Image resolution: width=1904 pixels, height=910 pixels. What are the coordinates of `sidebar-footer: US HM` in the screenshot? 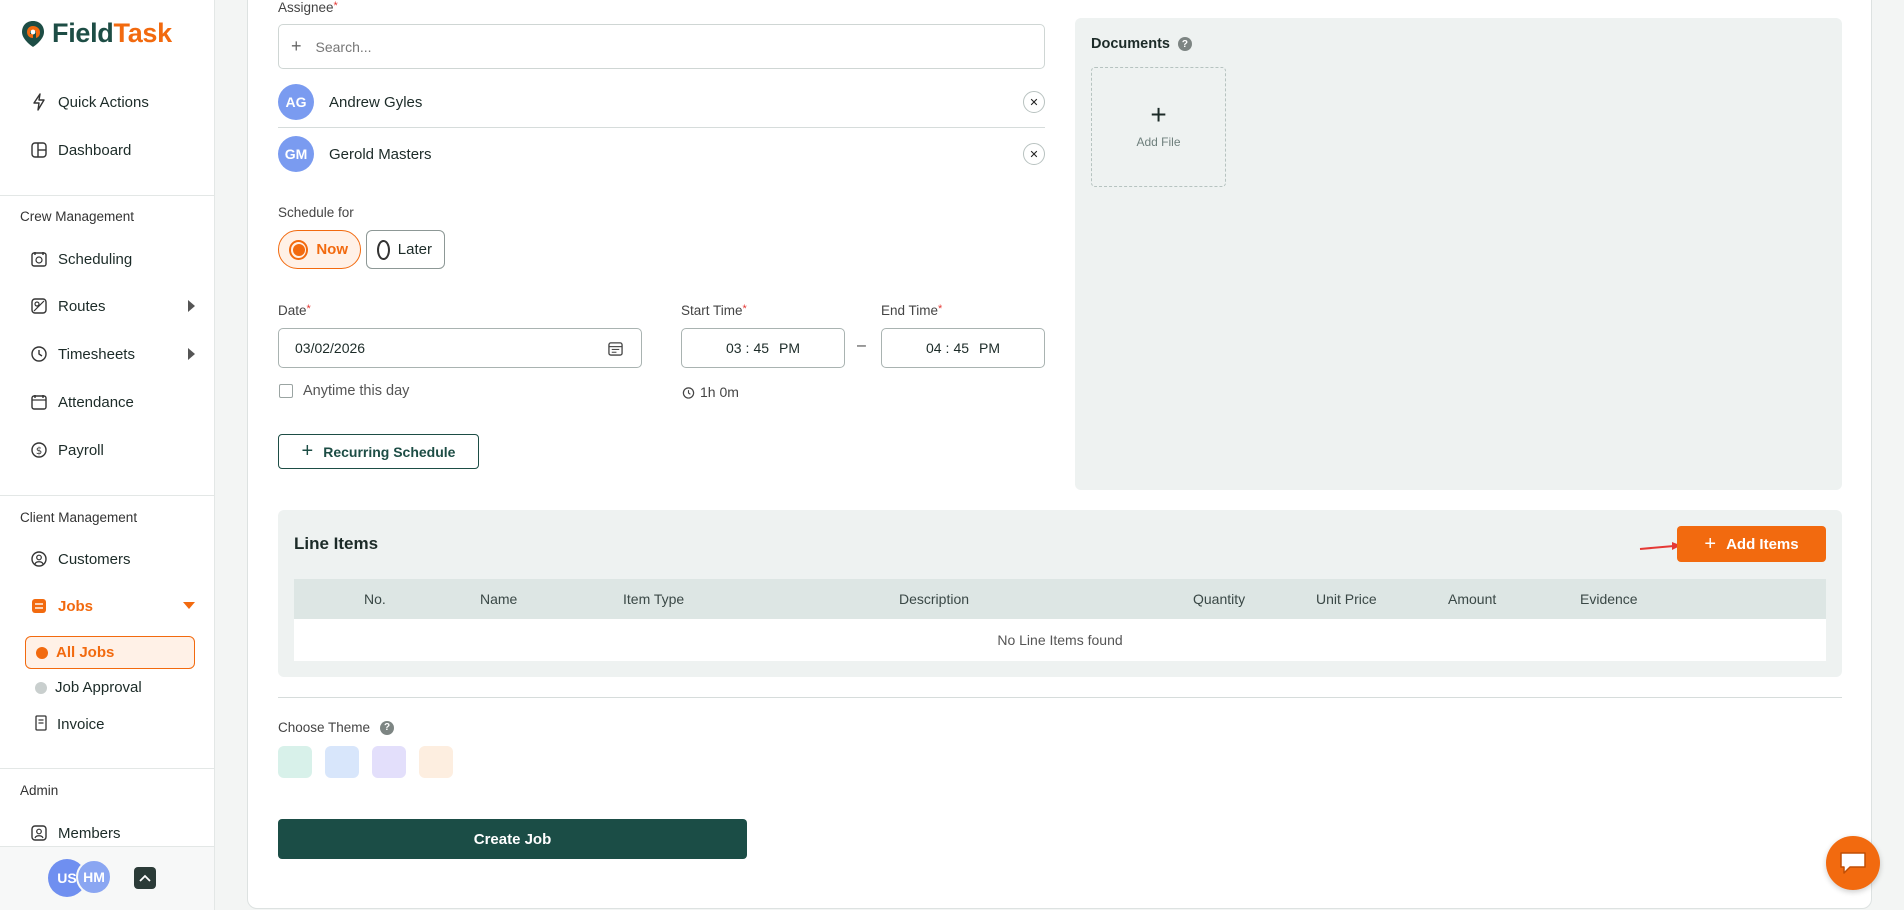 It's located at (107, 878).